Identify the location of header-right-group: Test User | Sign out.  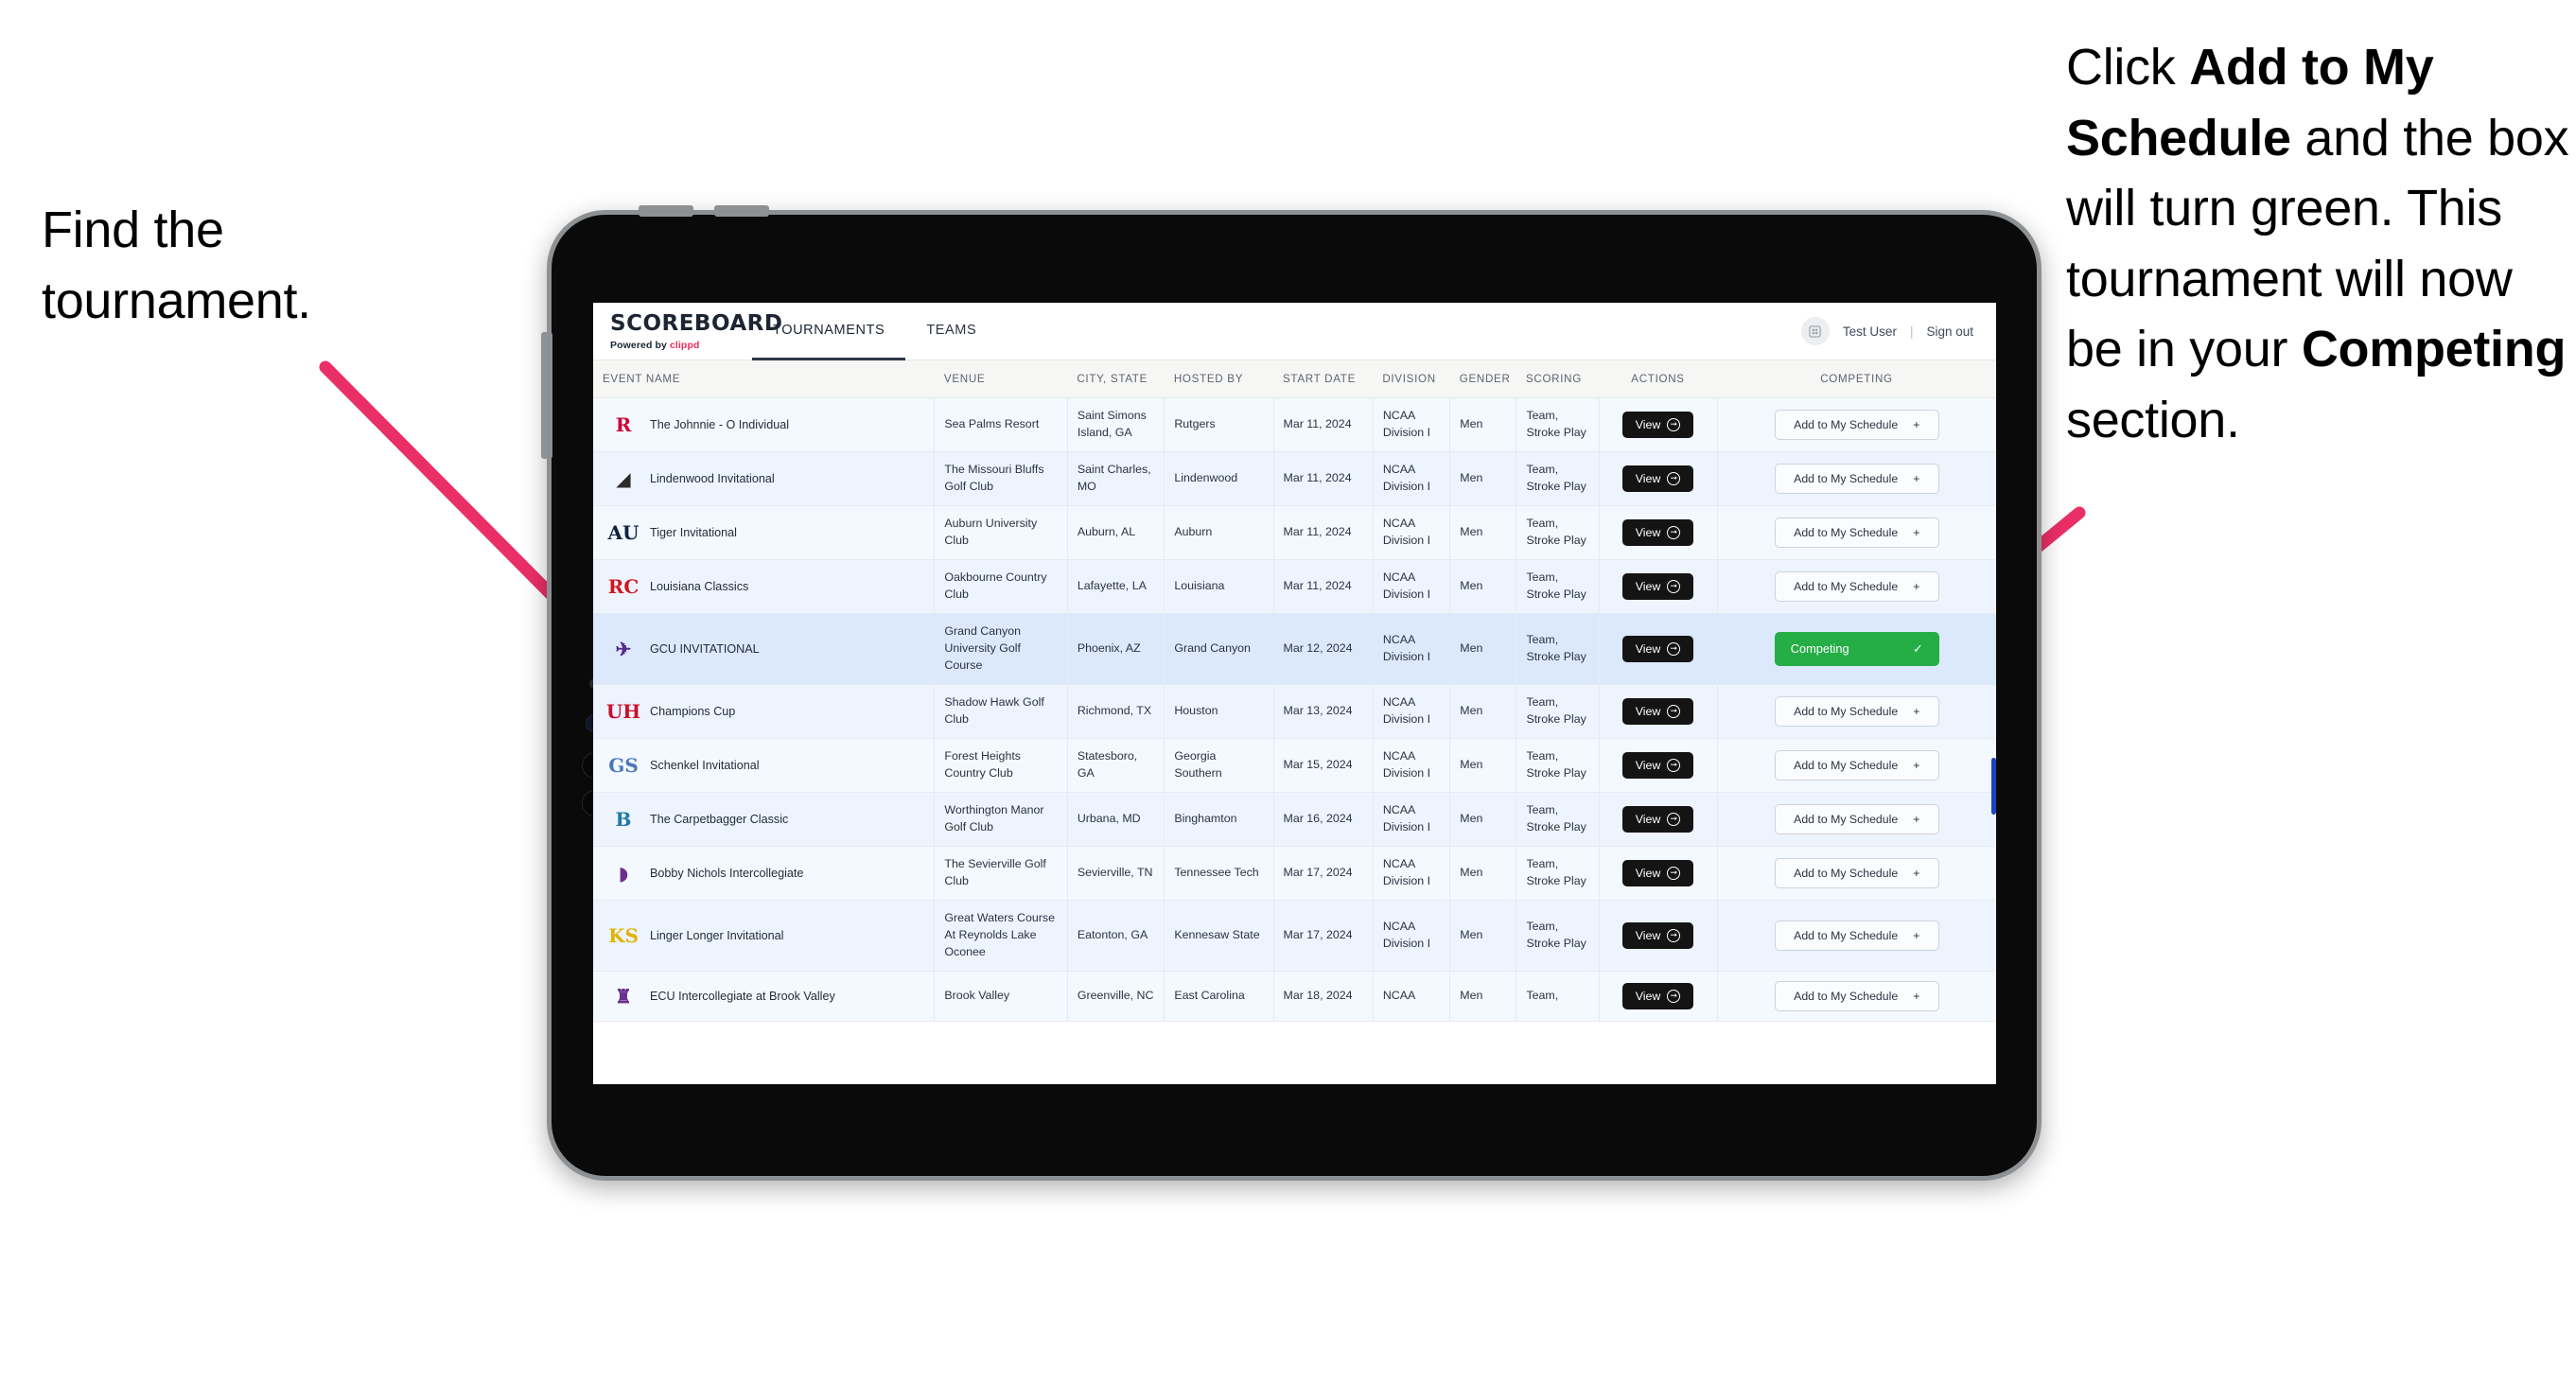
(1898, 331).